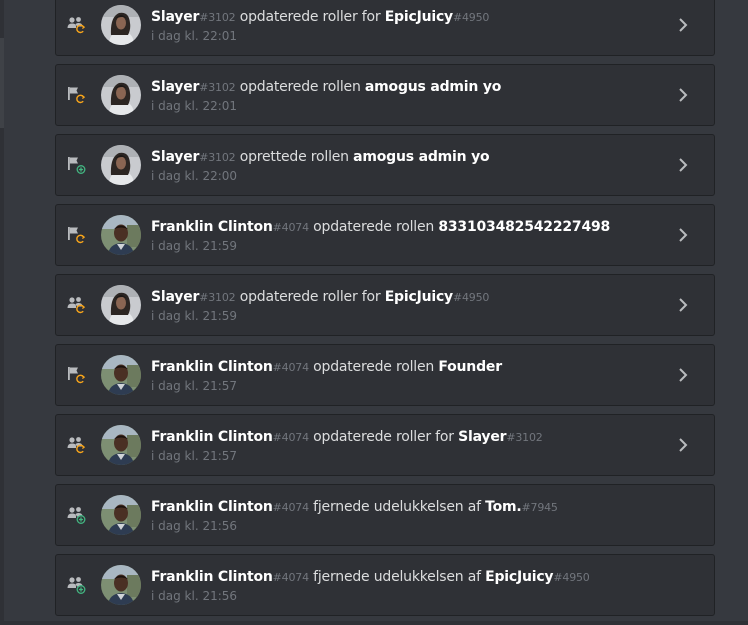 The width and height of the screenshot is (748, 625). What do you see at coordinates (503, 507) in the screenshot?
I see `entry-target-name: Tom.` at bounding box center [503, 507].